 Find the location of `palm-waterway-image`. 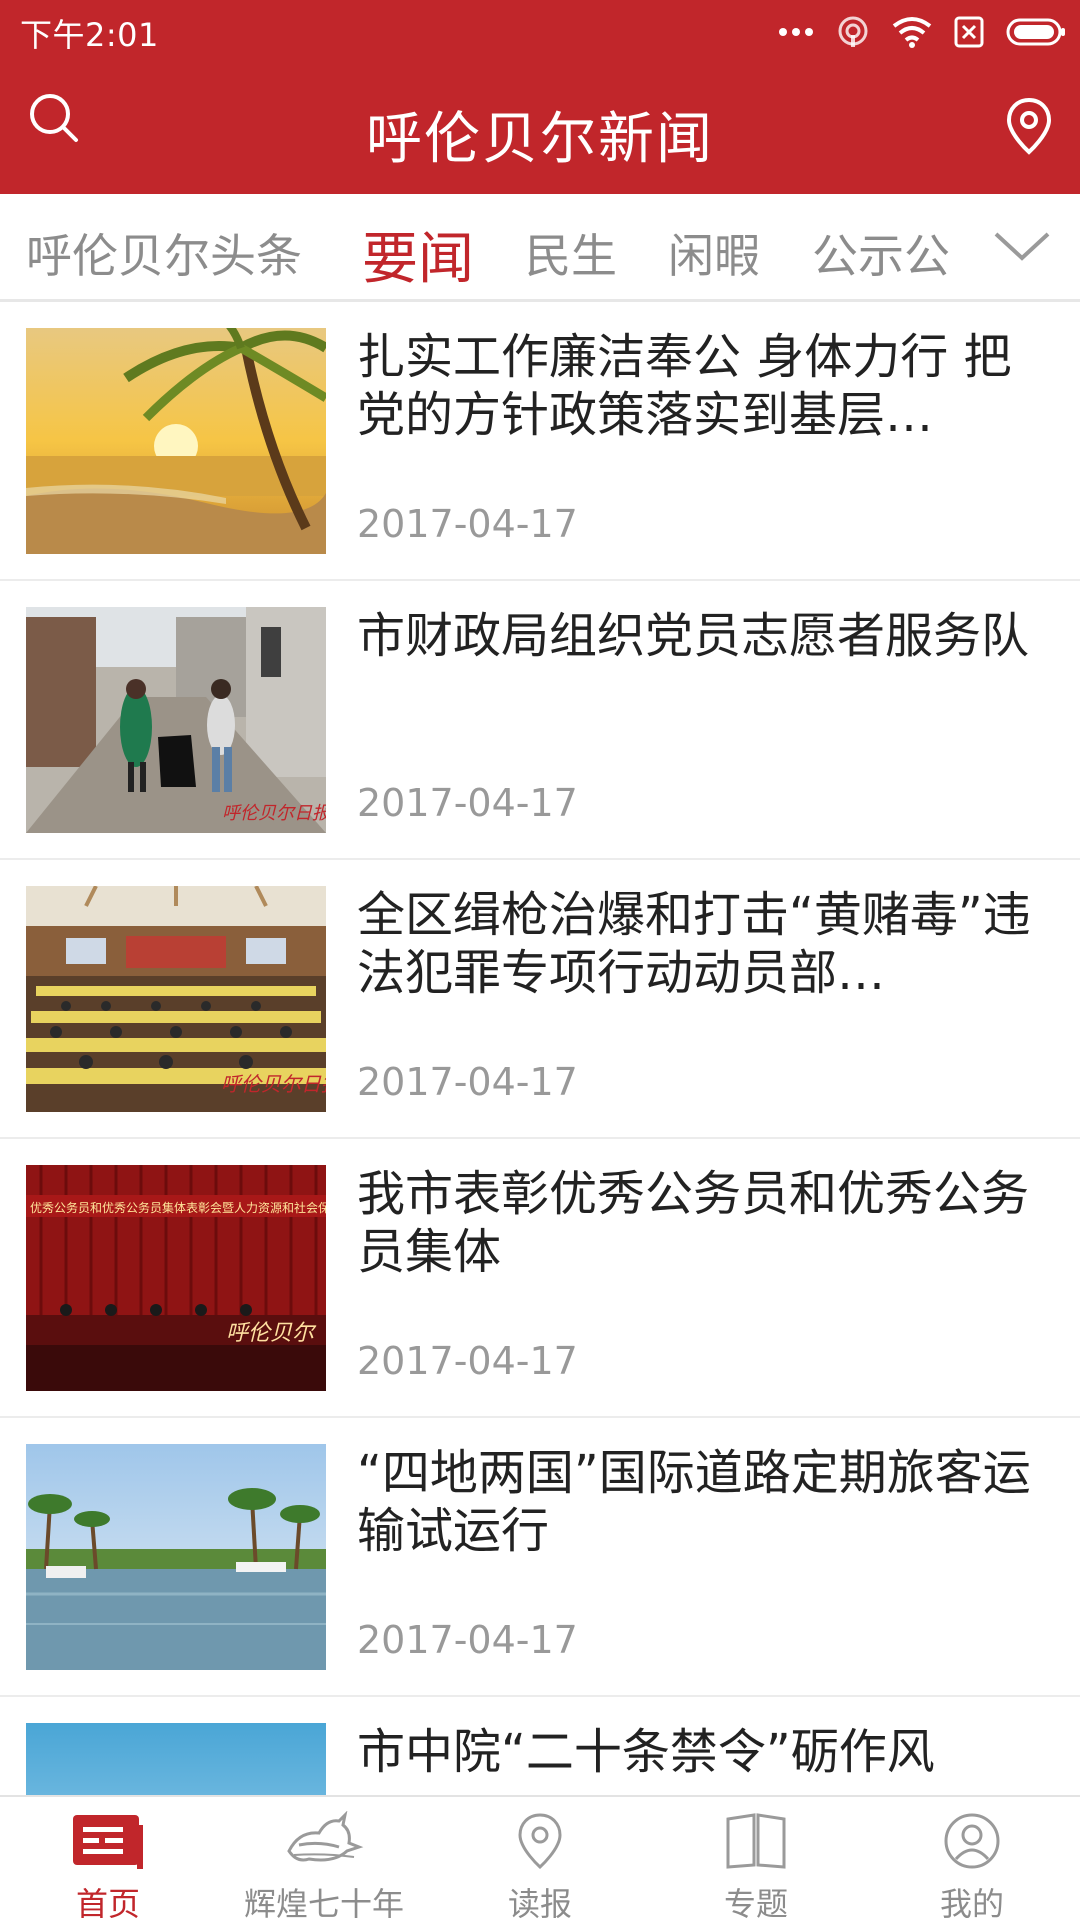

palm-waterway-image is located at coordinates (176, 1557).